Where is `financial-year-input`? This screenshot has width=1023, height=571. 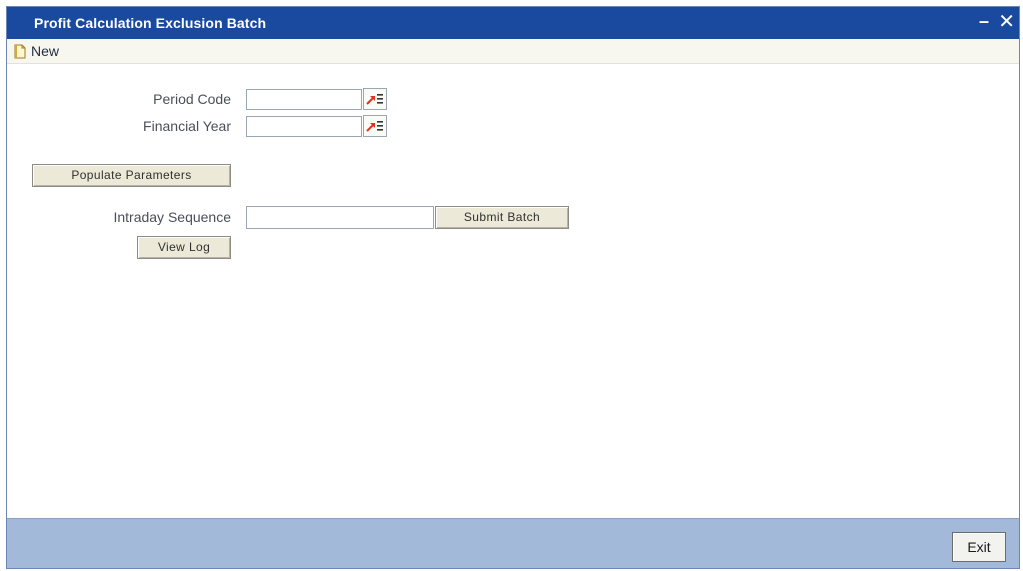
financial-year-input is located at coordinates (304, 126).